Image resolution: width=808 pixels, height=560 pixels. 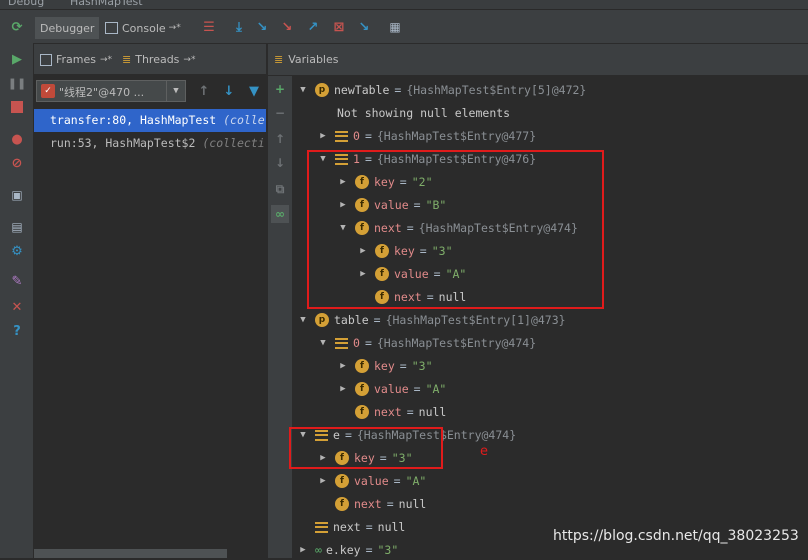 What do you see at coordinates (26, 4) in the screenshot?
I see `window-title: Debug` at bounding box center [26, 4].